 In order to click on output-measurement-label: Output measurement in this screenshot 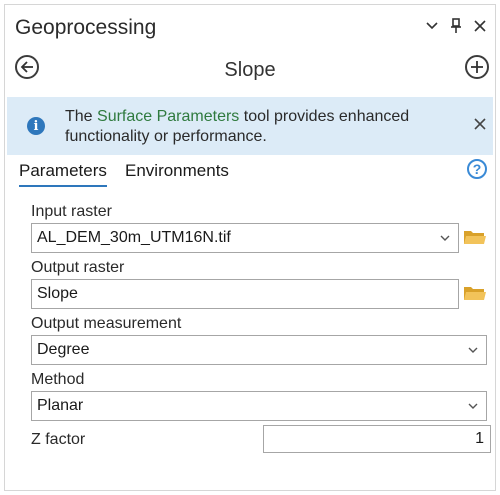, I will do `click(106, 323)`.